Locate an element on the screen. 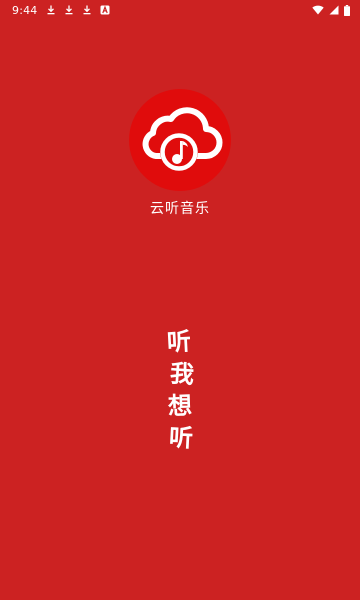  status-time: 9:44 is located at coordinates (25, 10).